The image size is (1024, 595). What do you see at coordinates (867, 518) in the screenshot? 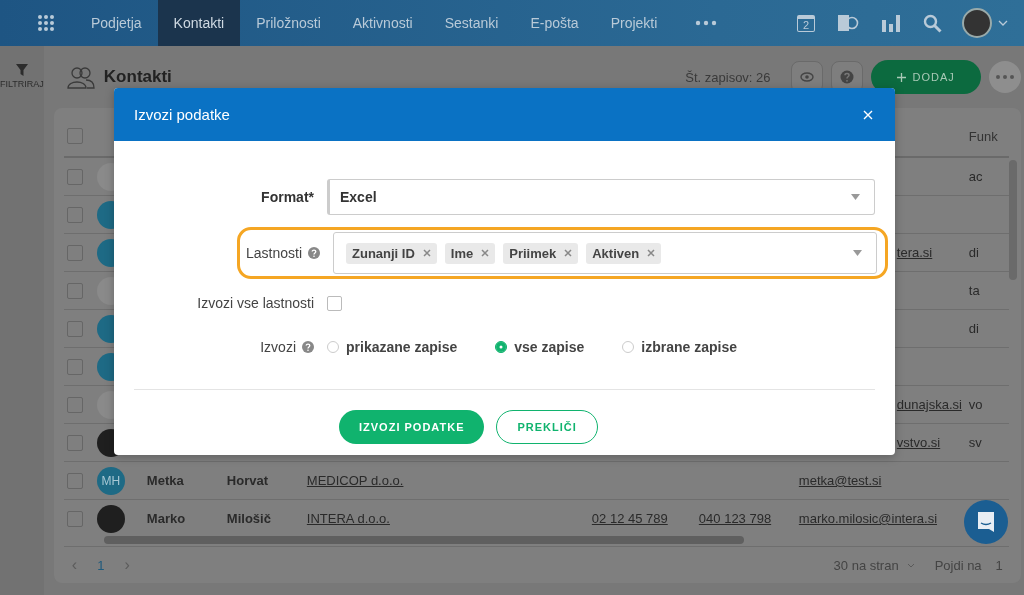
I see `email-link: marko.milosic@intera.si` at bounding box center [867, 518].